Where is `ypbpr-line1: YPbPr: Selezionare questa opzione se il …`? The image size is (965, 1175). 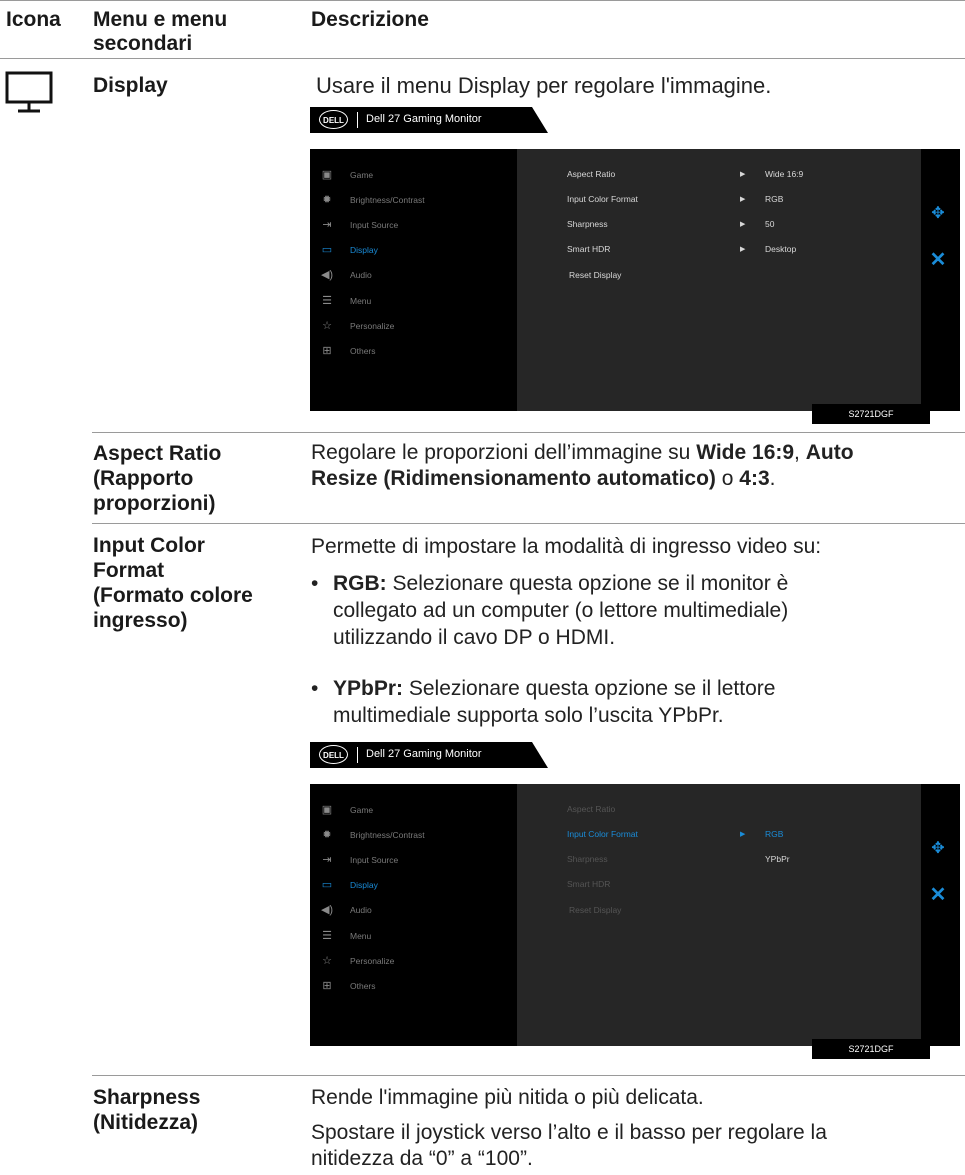 ypbpr-line1: YPbPr: Selezionare questa opzione se il … is located at coordinates (649, 688).